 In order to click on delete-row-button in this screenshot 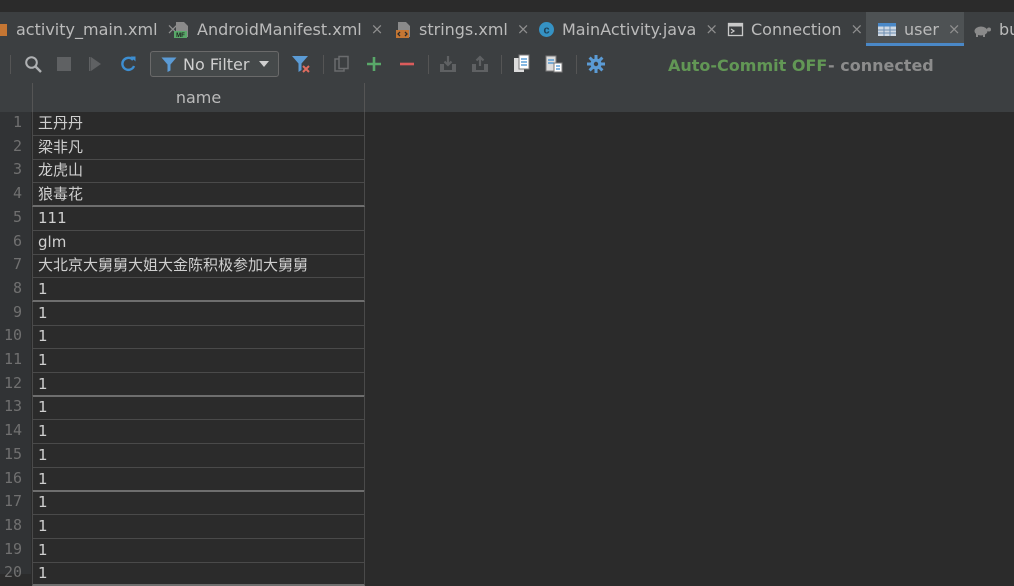, I will do `click(407, 64)`.